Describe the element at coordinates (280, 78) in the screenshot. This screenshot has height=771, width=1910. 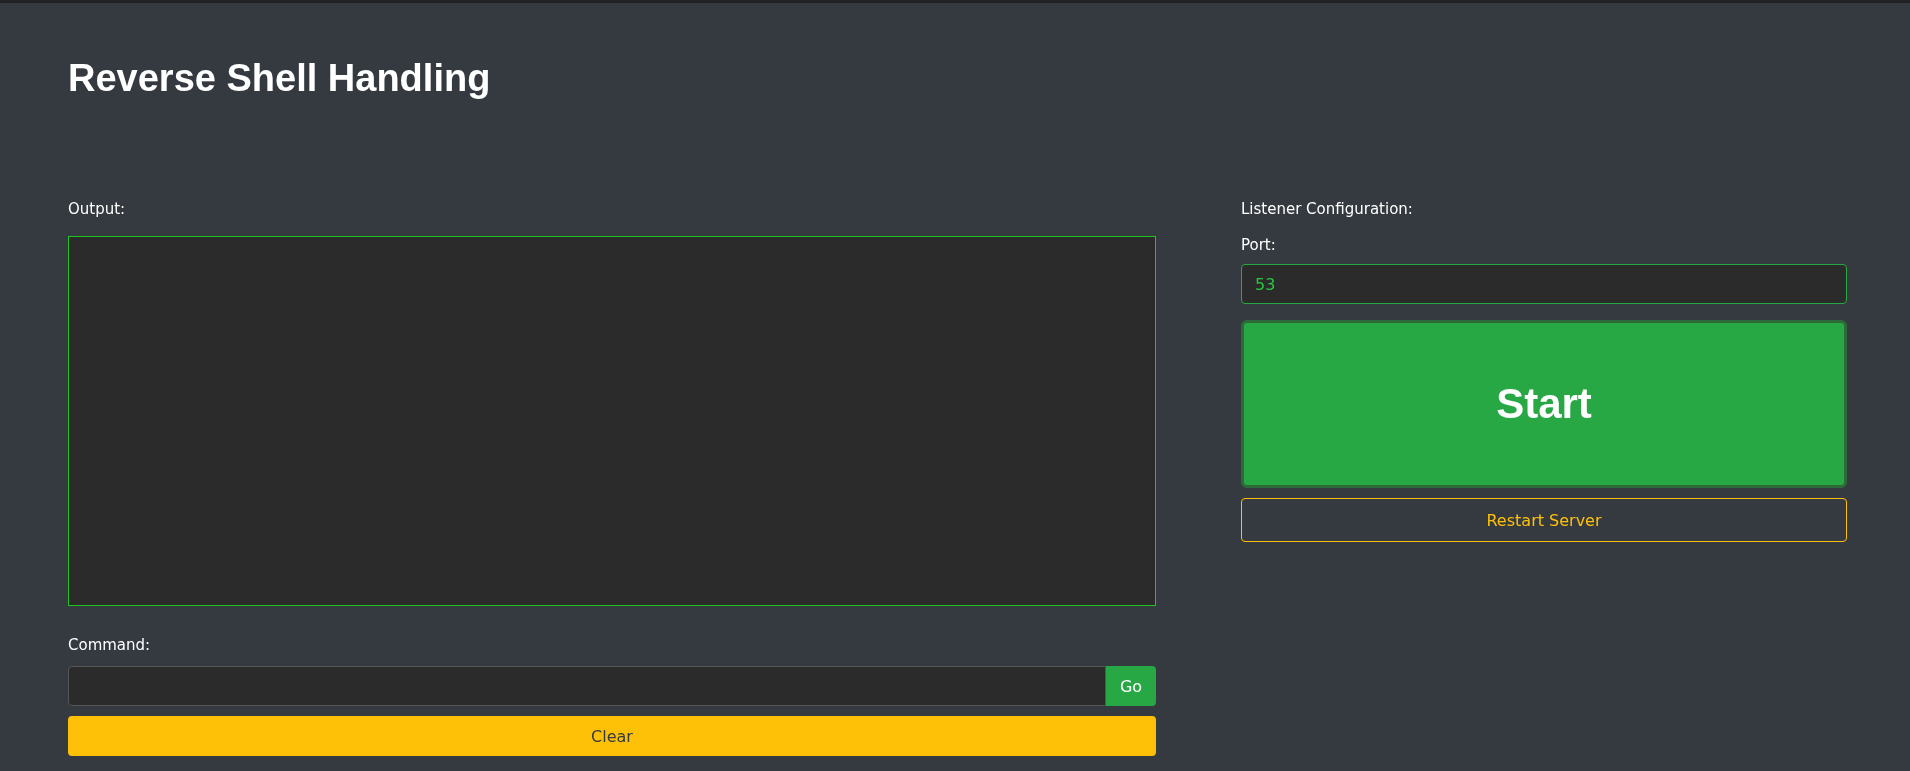
I see `page-title: Reverse Shell Handling` at that location.